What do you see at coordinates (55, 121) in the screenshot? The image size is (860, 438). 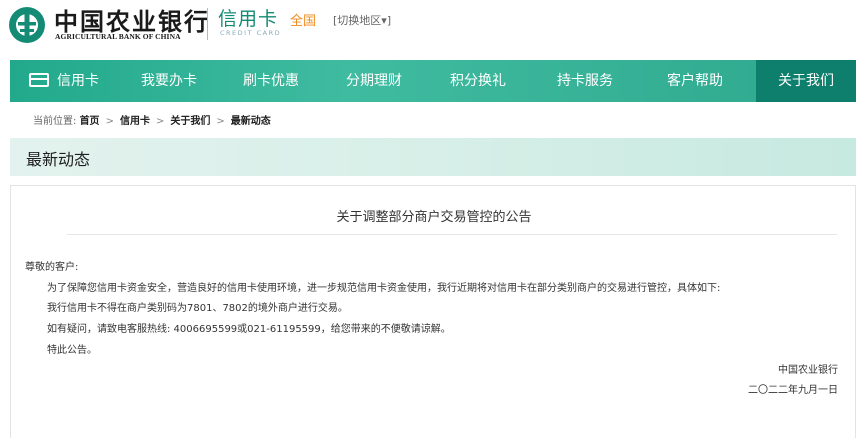 I see `breadcrumb-prefix: 当前位置:` at bounding box center [55, 121].